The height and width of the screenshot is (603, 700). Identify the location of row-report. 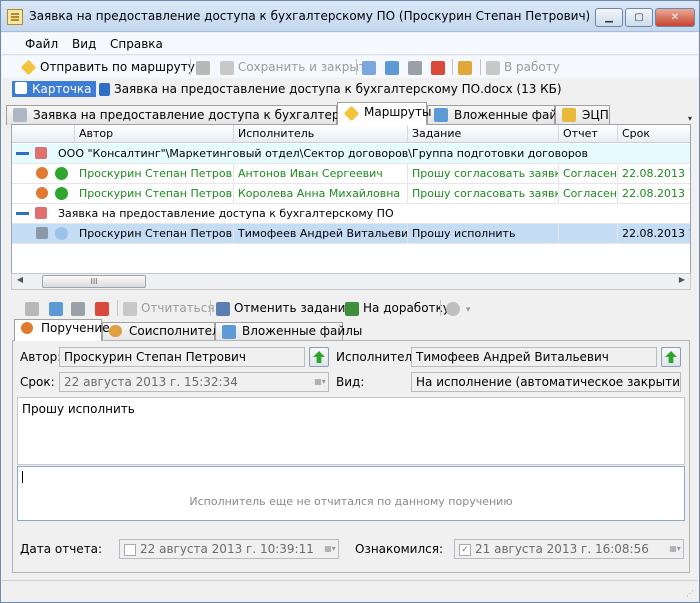
(588, 233).